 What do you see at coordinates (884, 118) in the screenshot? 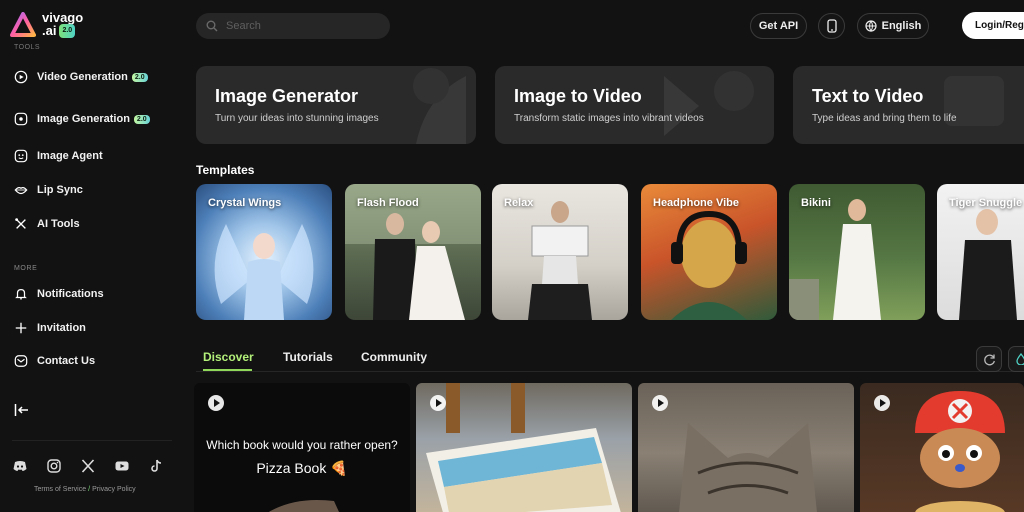
I see `feature-desc: Type ideas and bring them to life` at bounding box center [884, 118].